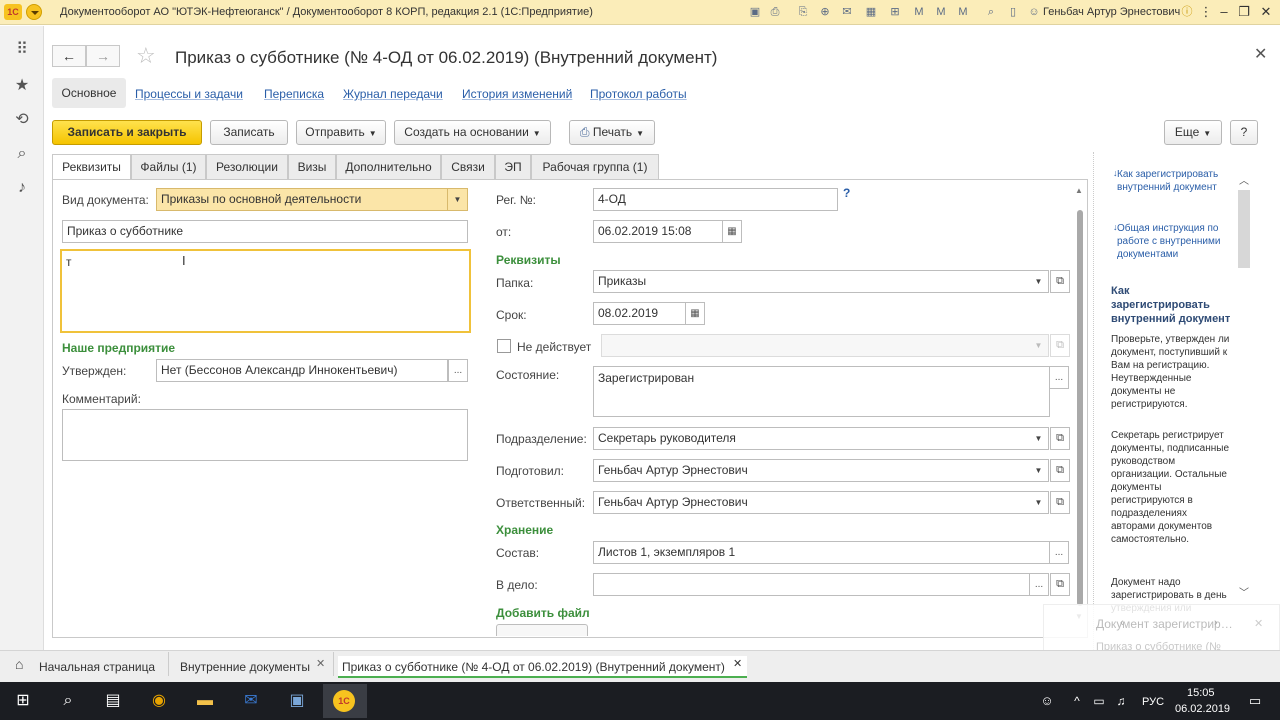 This screenshot has width=1280, height=720. Describe the element at coordinates (458, 199) in the screenshot. I see `doc-type-dropdown-icon: ▼` at that location.